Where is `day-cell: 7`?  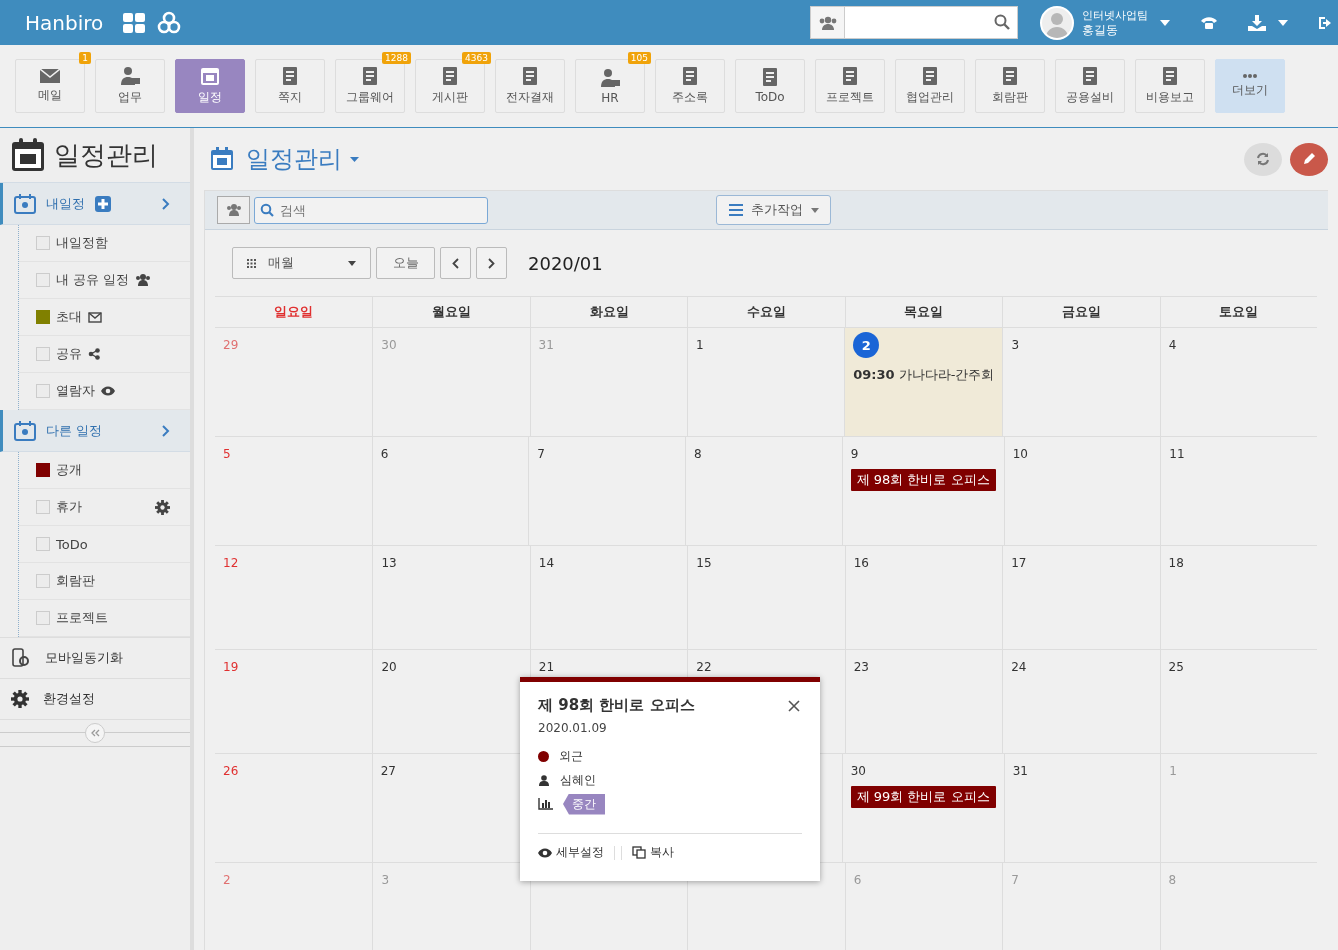 day-cell: 7 is located at coordinates (606, 491).